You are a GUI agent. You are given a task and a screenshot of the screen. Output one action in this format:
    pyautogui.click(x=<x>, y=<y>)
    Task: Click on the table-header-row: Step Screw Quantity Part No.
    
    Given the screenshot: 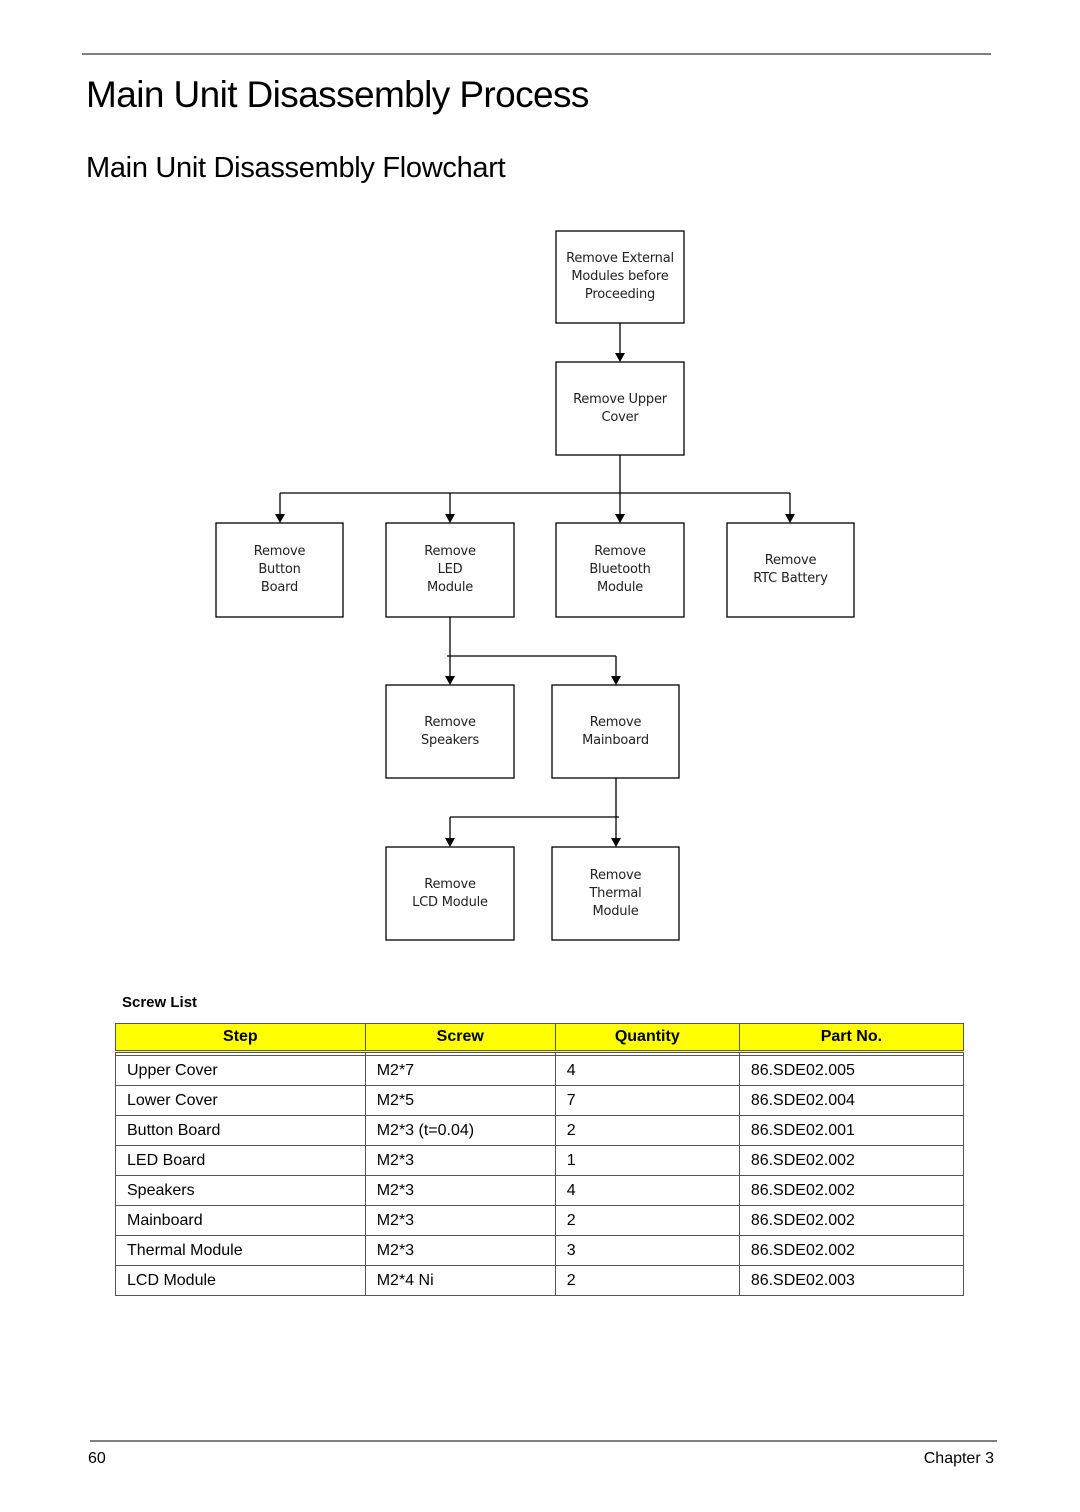 What is the action you would take?
    pyautogui.click(x=540, y=1038)
    